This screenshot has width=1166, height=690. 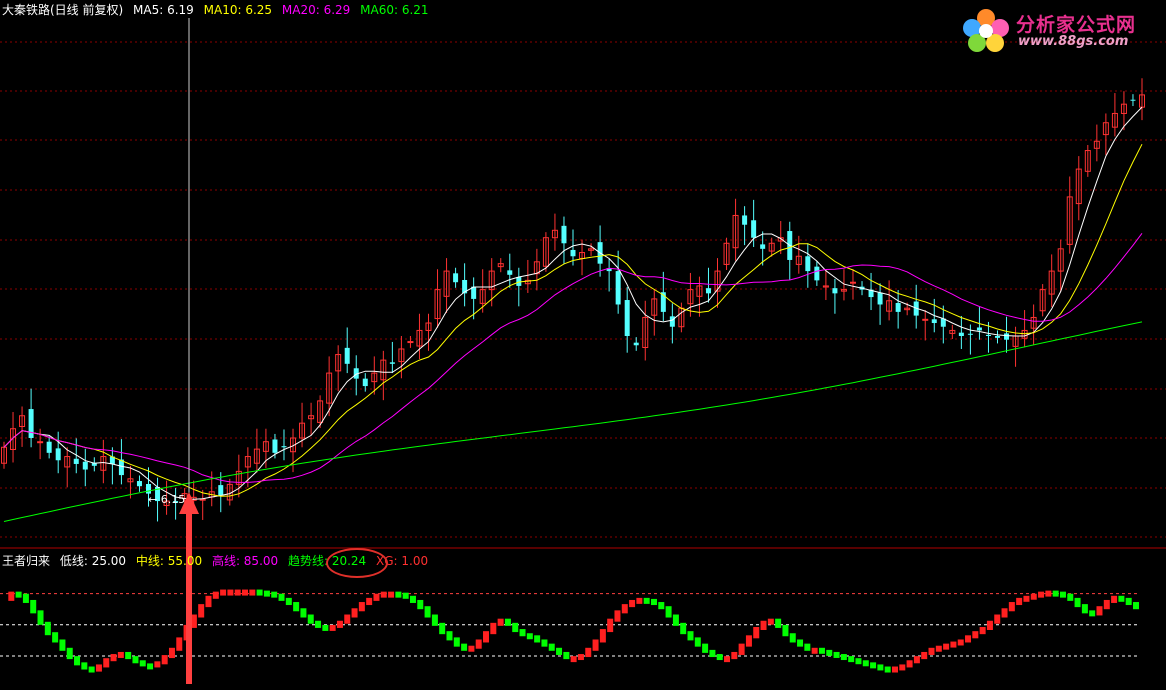 What do you see at coordinates (1073, 41) in the screenshot?
I see `logo-url: www.88gs.com` at bounding box center [1073, 41].